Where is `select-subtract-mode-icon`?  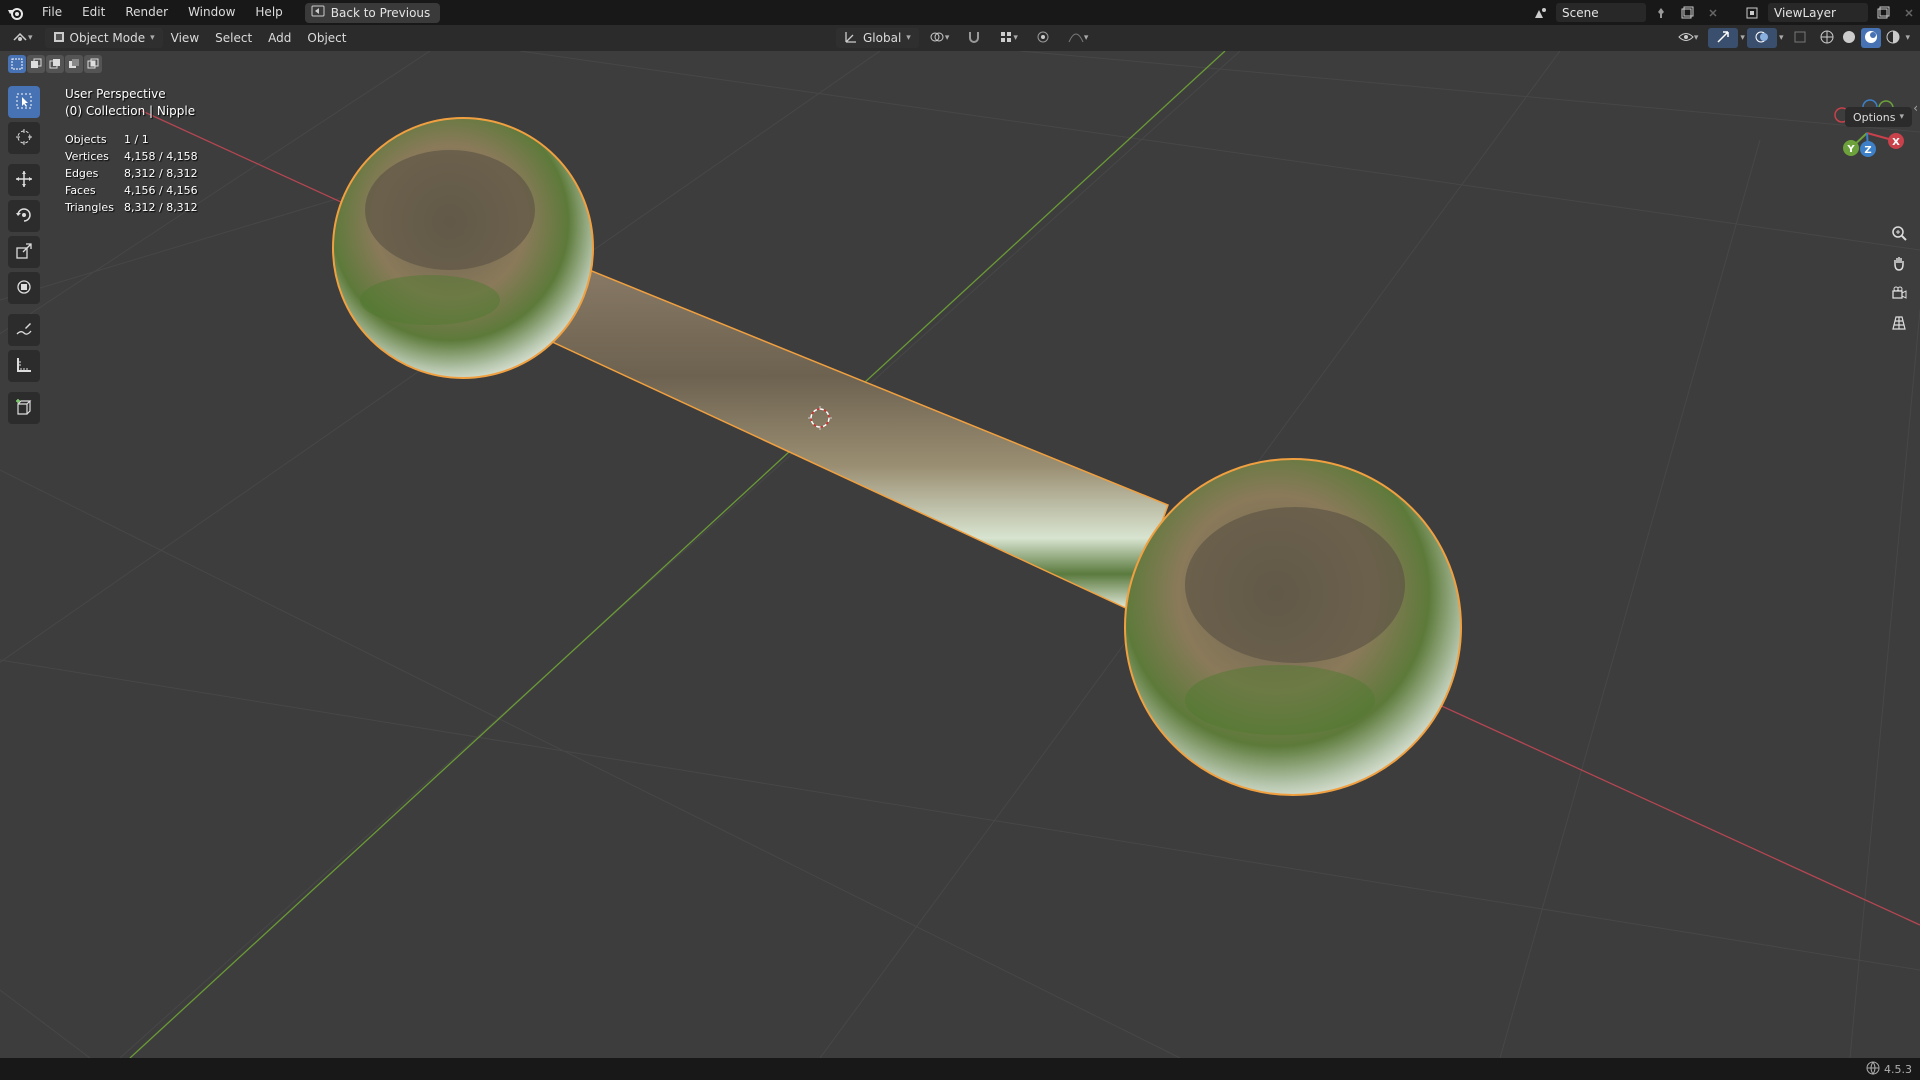
select-subtract-mode-icon is located at coordinates (55, 64).